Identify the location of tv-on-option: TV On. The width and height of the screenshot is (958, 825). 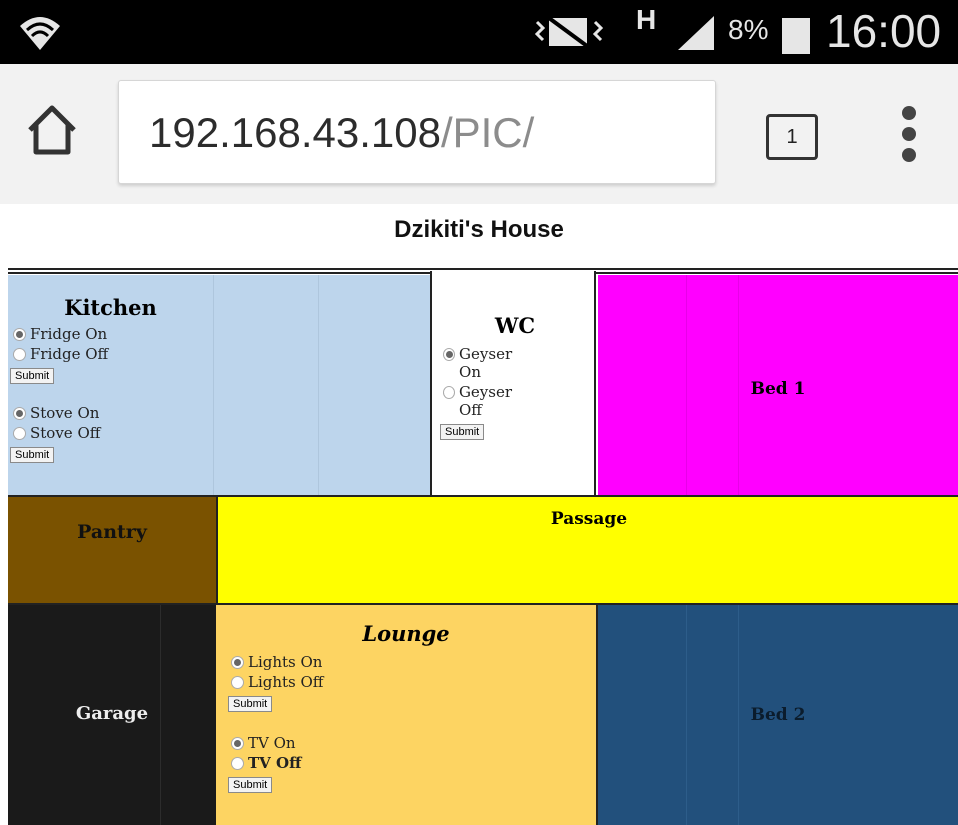
(275, 743).